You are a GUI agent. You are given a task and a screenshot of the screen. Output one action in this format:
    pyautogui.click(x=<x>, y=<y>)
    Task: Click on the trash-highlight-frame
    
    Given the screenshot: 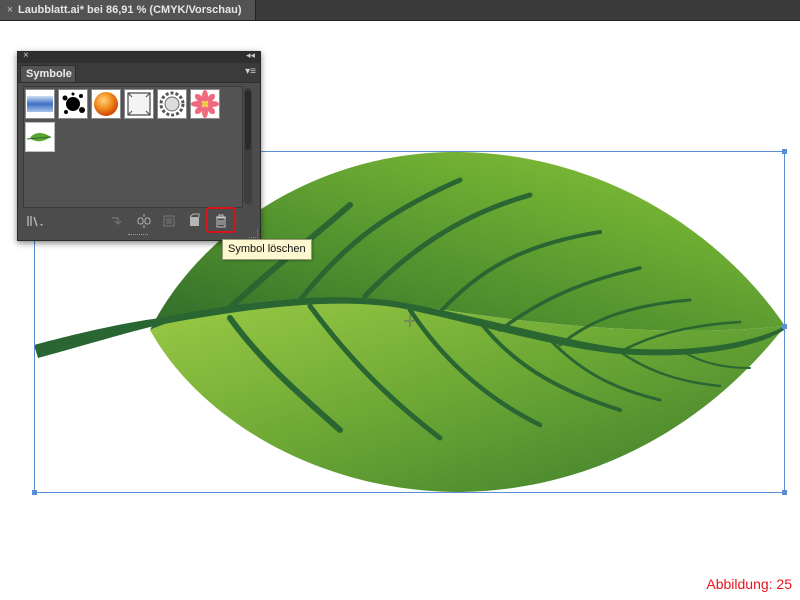 What is the action you would take?
    pyautogui.click(x=221, y=220)
    